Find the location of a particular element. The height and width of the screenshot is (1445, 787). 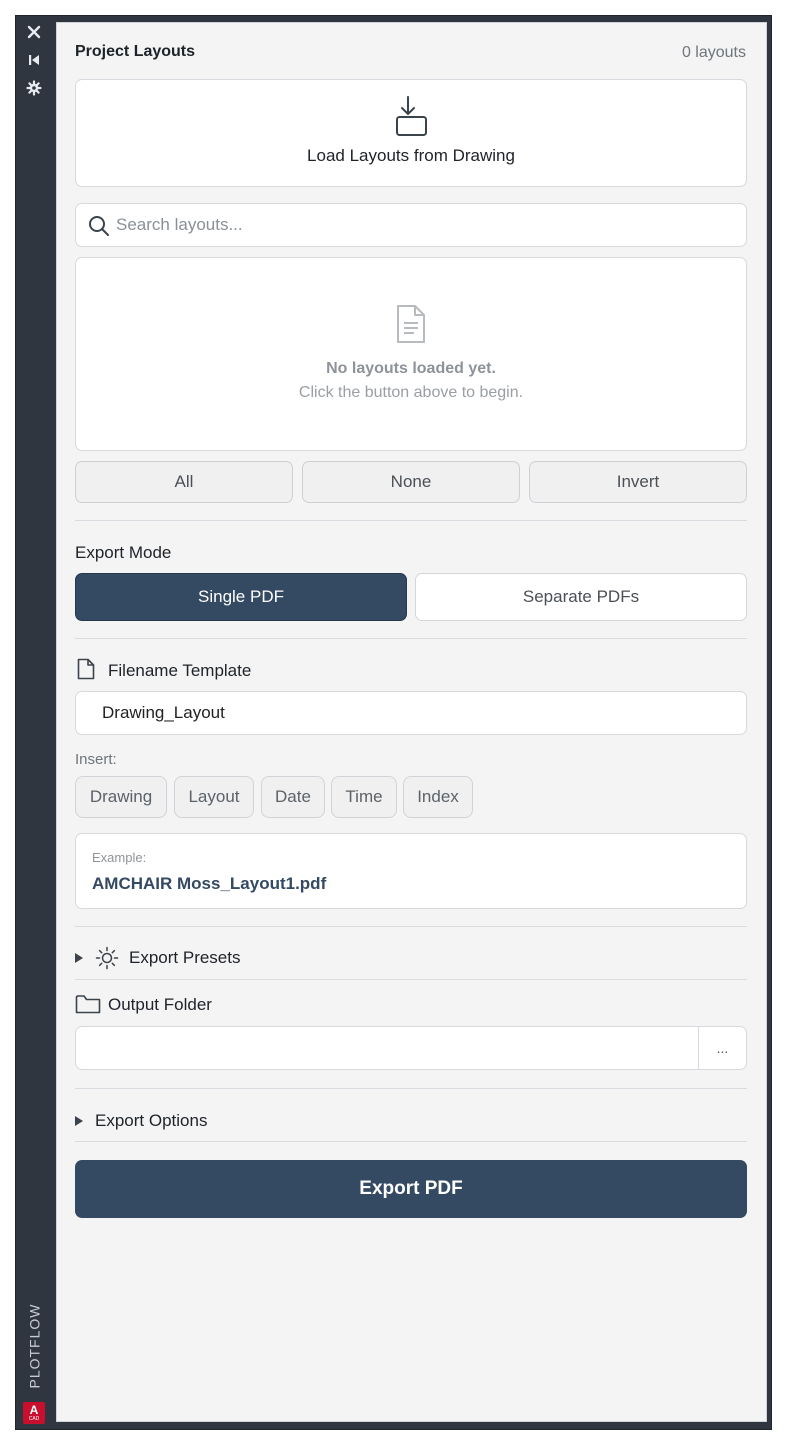

app-title-vertical: PLOTFLOW is located at coordinates (34, 1346).